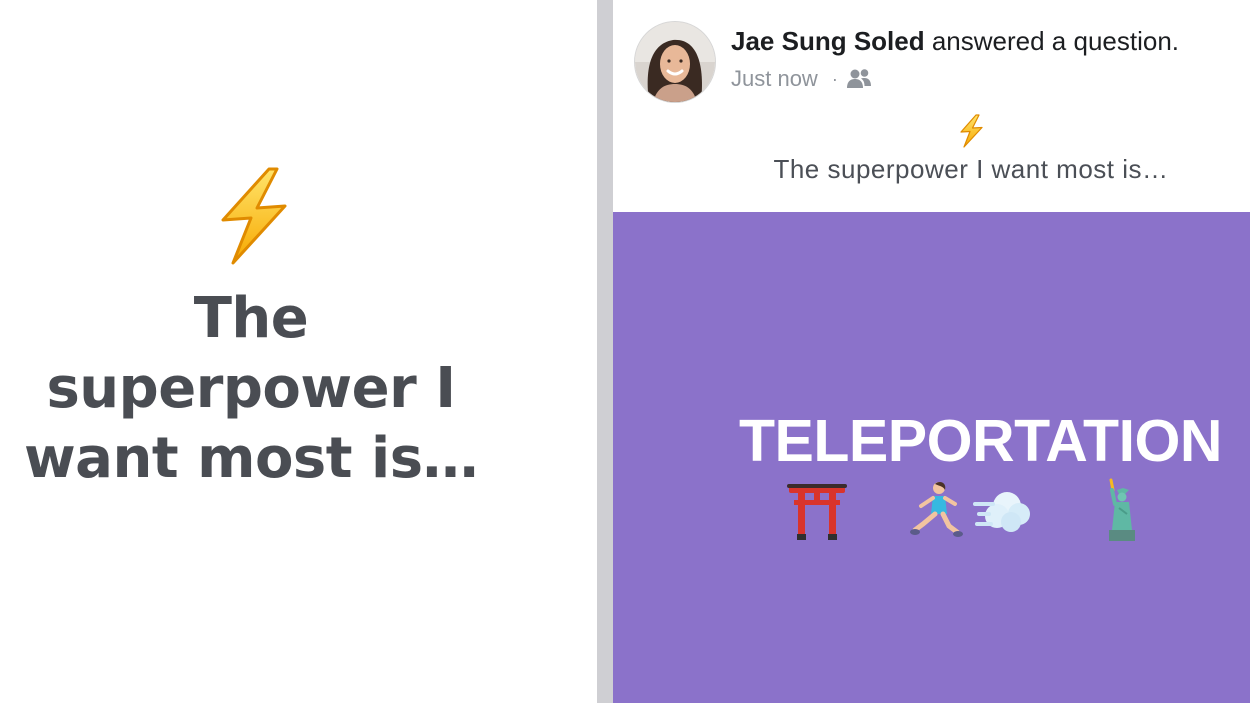 The image size is (1250, 703). What do you see at coordinates (1055, 41) in the screenshot?
I see `action-text: answered a question.` at bounding box center [1055, 41].